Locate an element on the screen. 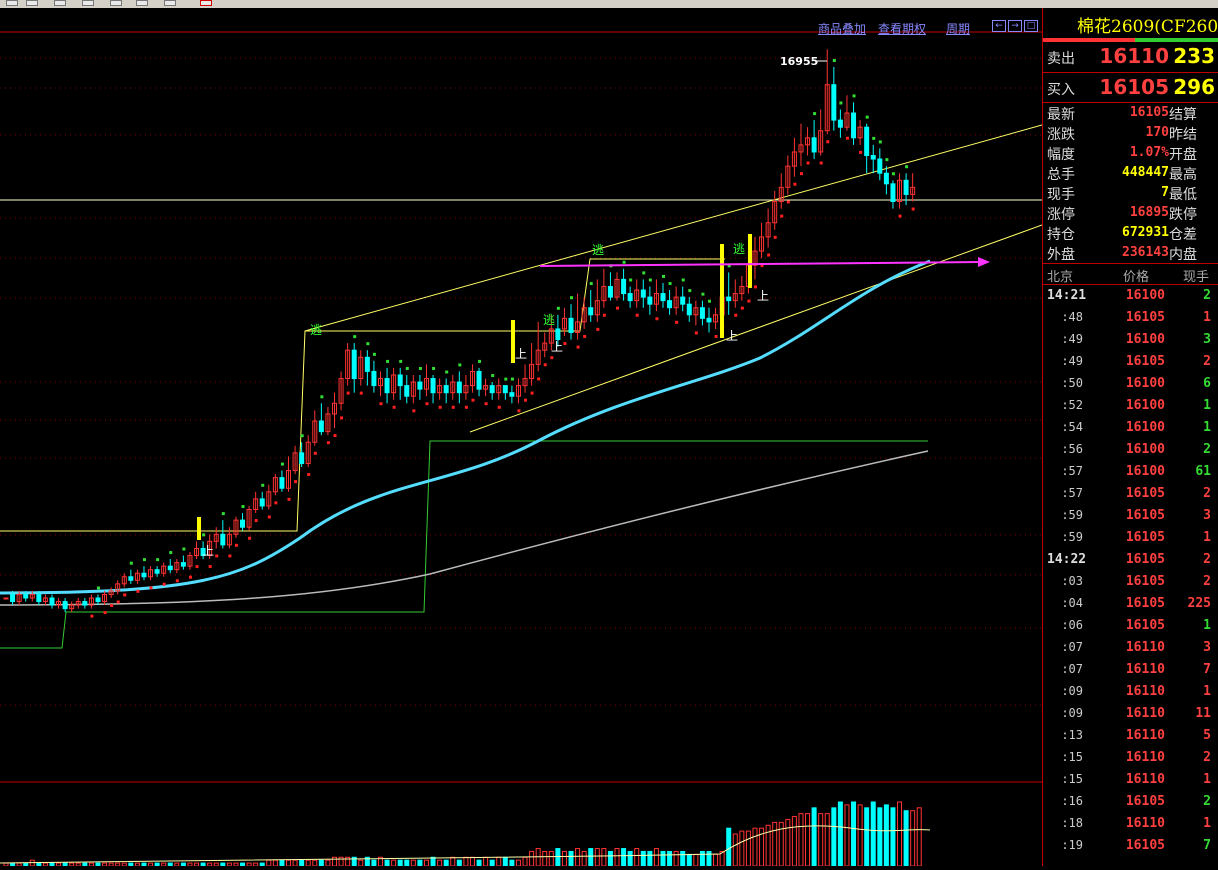 The width and height of the screenshot is (1218, 870). tick-row: :13 16110 5 is located at coordinates (1130, 739).